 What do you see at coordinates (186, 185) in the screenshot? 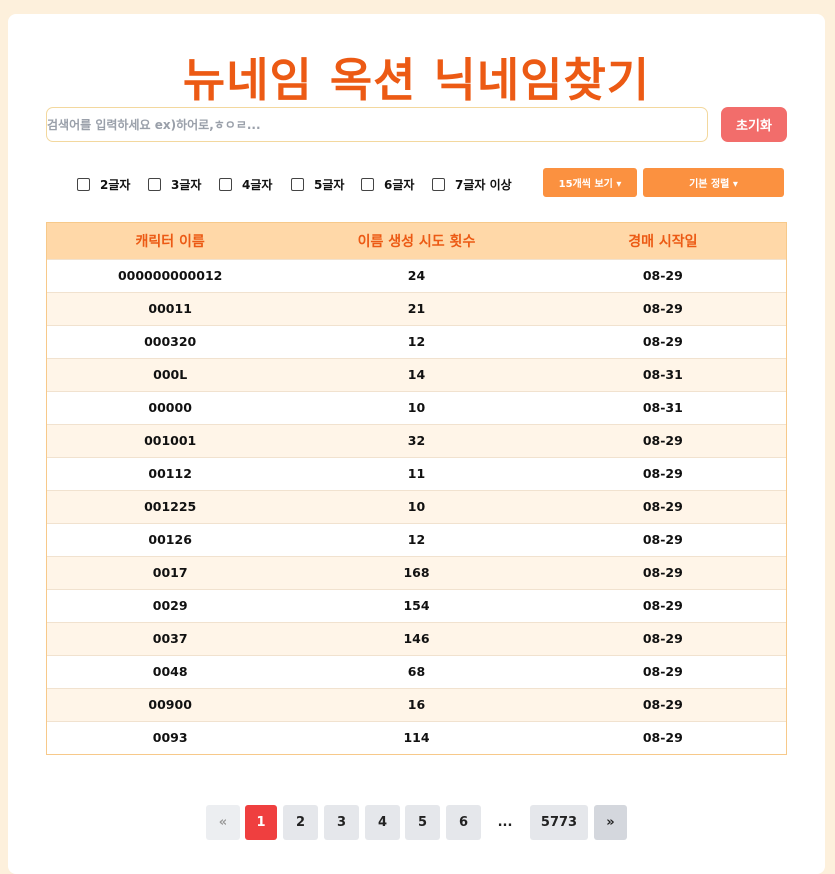
I see `checkbox-label: 3글자` at bounding box center [186, 185].